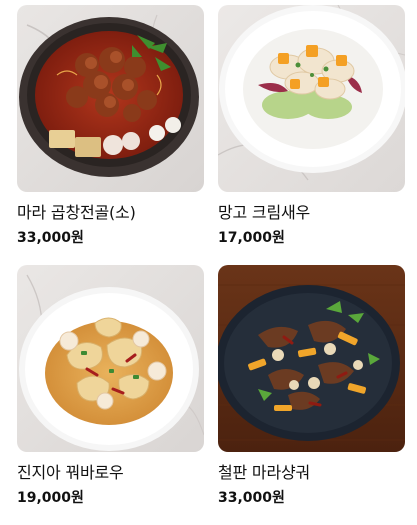 Image resolution: width=417 pixels, height=525 pixels. Describe the element at coordinates (50, 498) in the screenshot. I see `menu-item-price: 19,000원` at that location.